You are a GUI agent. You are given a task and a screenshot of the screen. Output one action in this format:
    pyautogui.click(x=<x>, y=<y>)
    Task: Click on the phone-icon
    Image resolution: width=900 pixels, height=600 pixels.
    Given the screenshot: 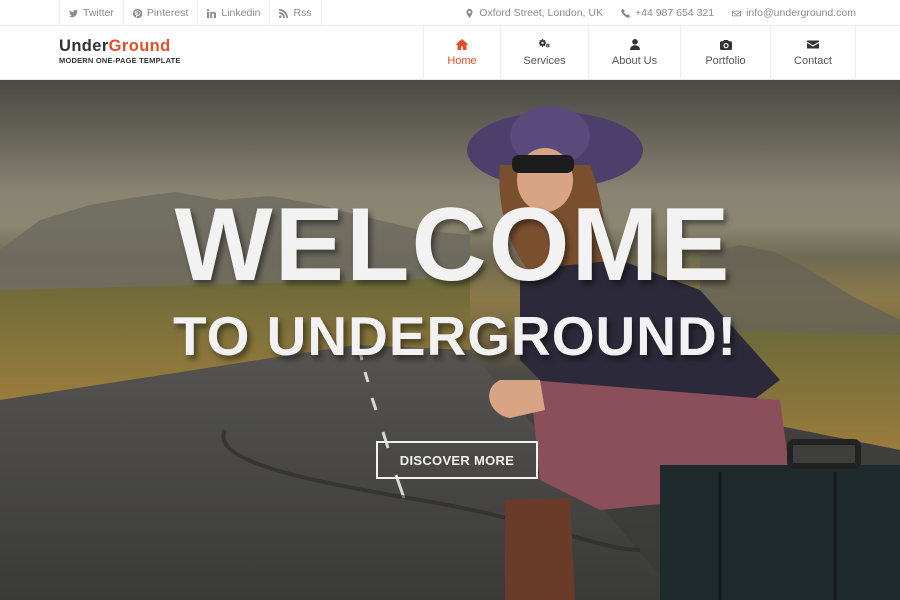 What is the action you would take?
    pyautogui.click(x=625, y=13)
    